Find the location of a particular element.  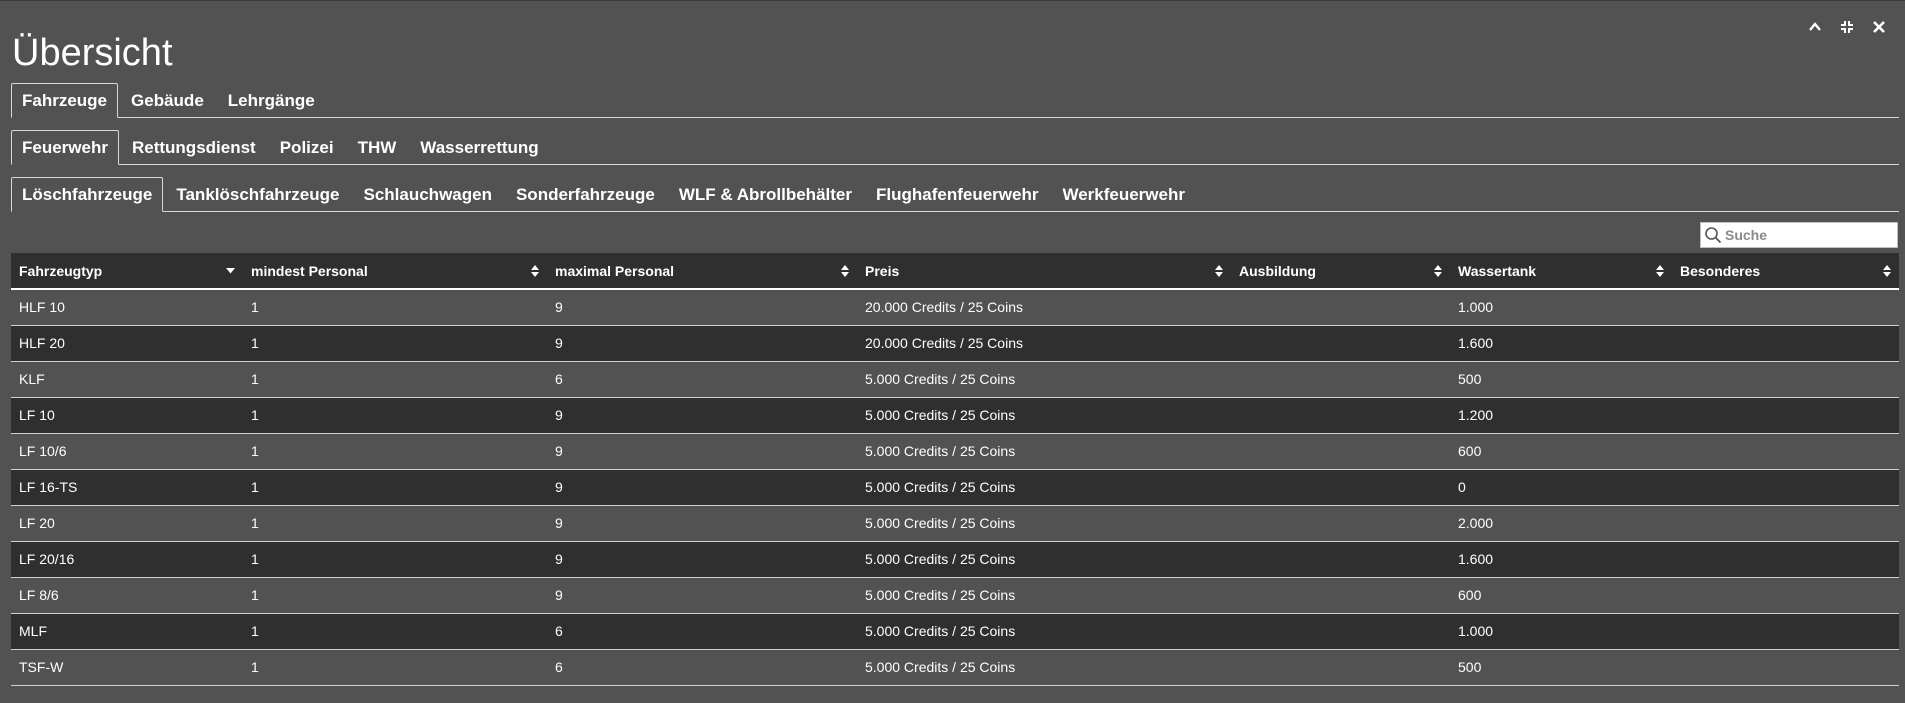

tab-polizei: Polizei is located at coordinates (307, 147).